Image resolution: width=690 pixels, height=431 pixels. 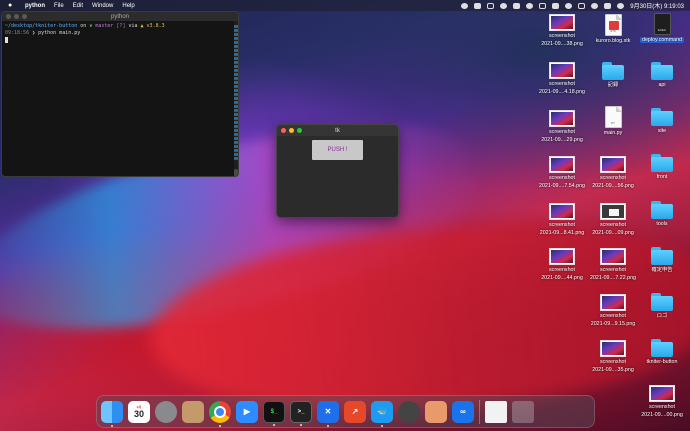 I want to click on prompt-path: ~/desktop/tkniter-button, so click(x=41, y=26).